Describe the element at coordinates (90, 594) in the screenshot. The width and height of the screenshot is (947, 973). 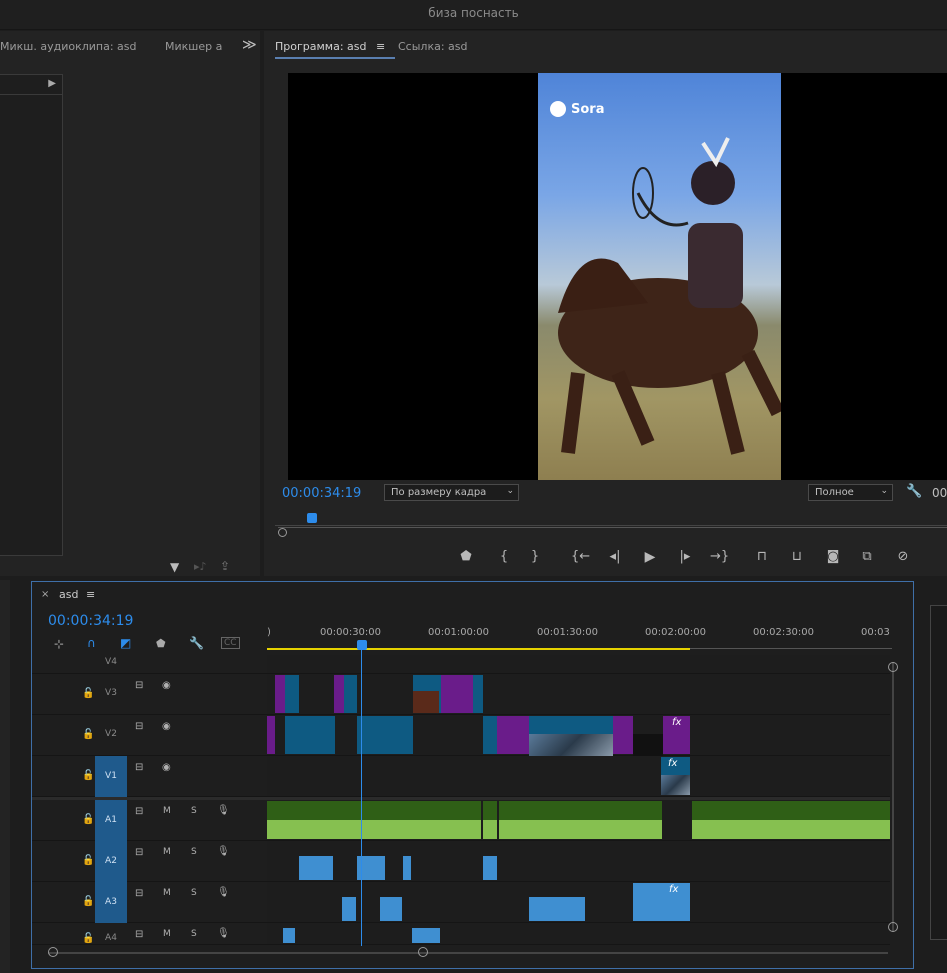
I see `sequence-menu-icon: ≡` at that location.